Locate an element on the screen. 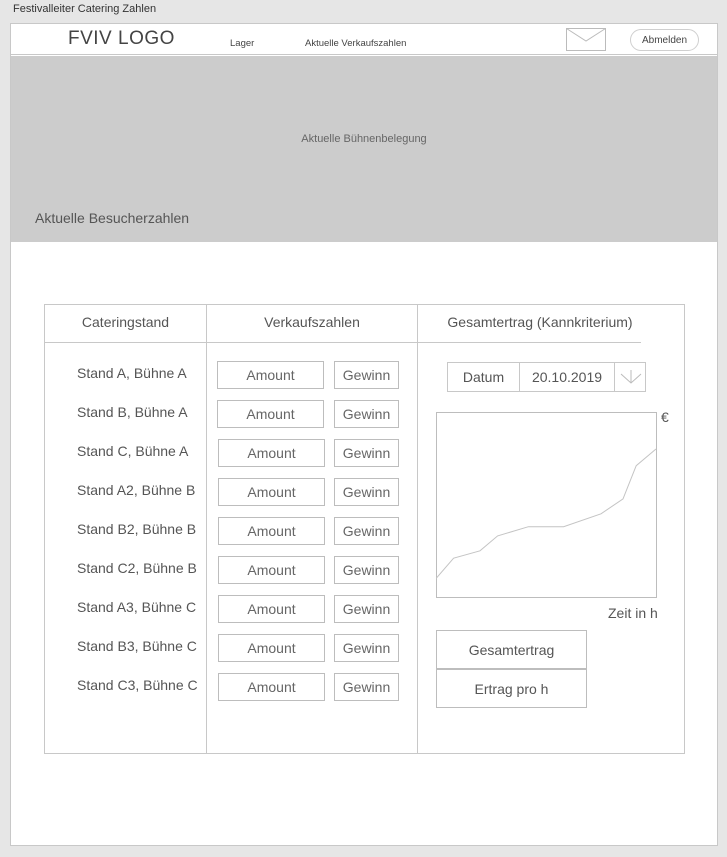 This screenshot has height=857, width=727. date-label: Datum is located at coordinates (484, 377).